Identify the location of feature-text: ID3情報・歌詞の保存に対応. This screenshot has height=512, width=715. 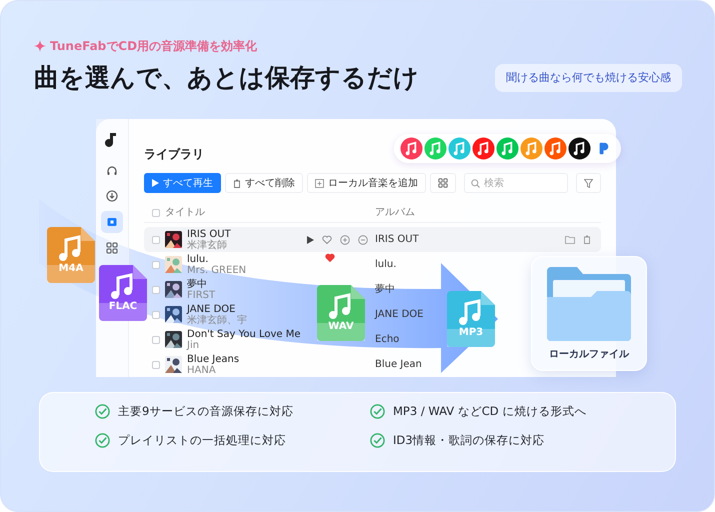
(469, 441).